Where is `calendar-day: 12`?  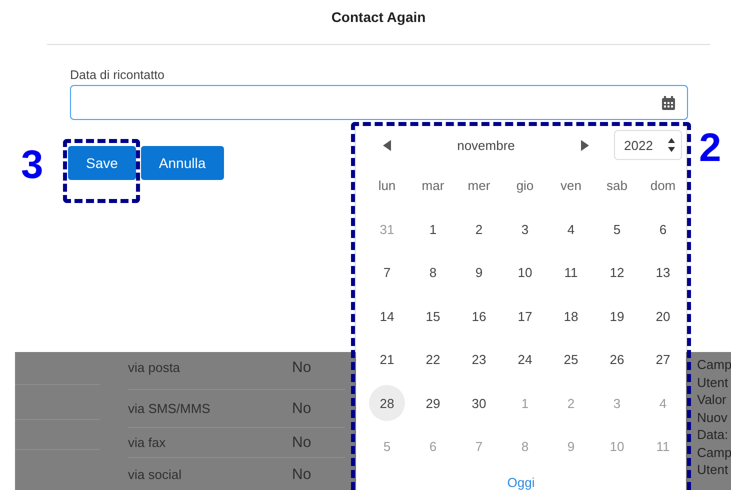 calendar-day: 12 is located at coordinates (617, 272).